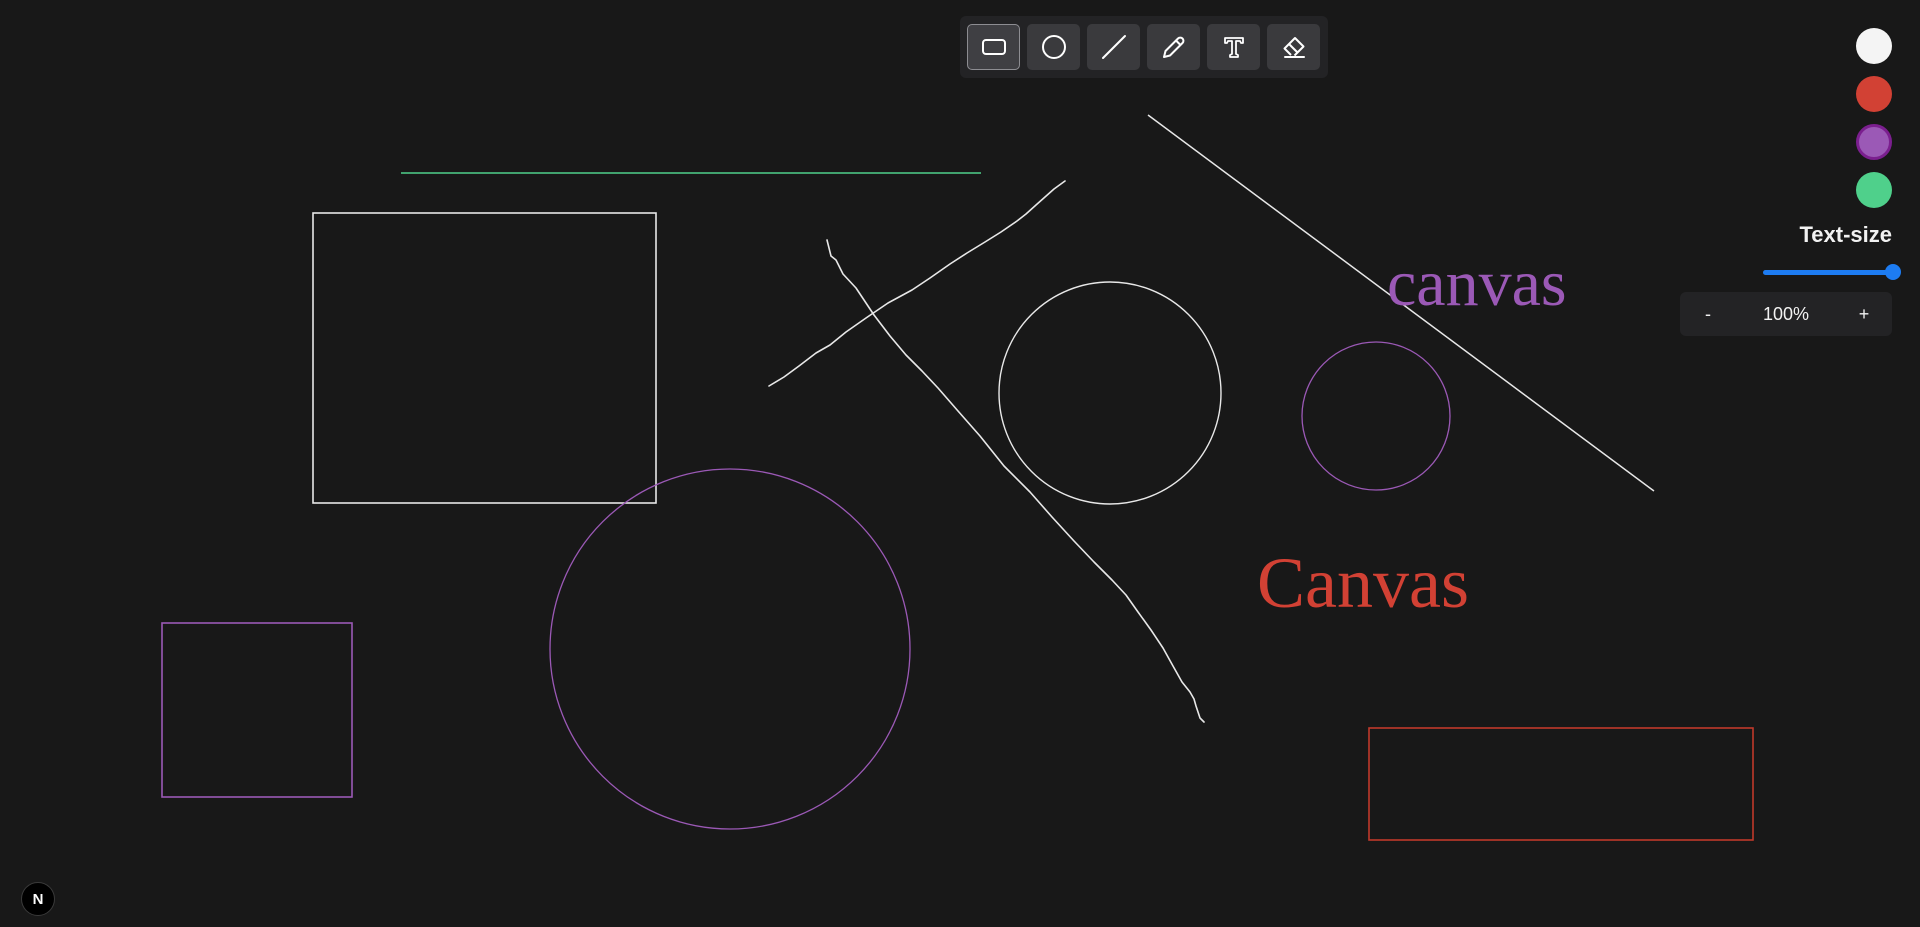  What do you see at coordinates (1561, 784) in the screenshot?
I see `red-rectangle` at bounding box center [1561, 784].